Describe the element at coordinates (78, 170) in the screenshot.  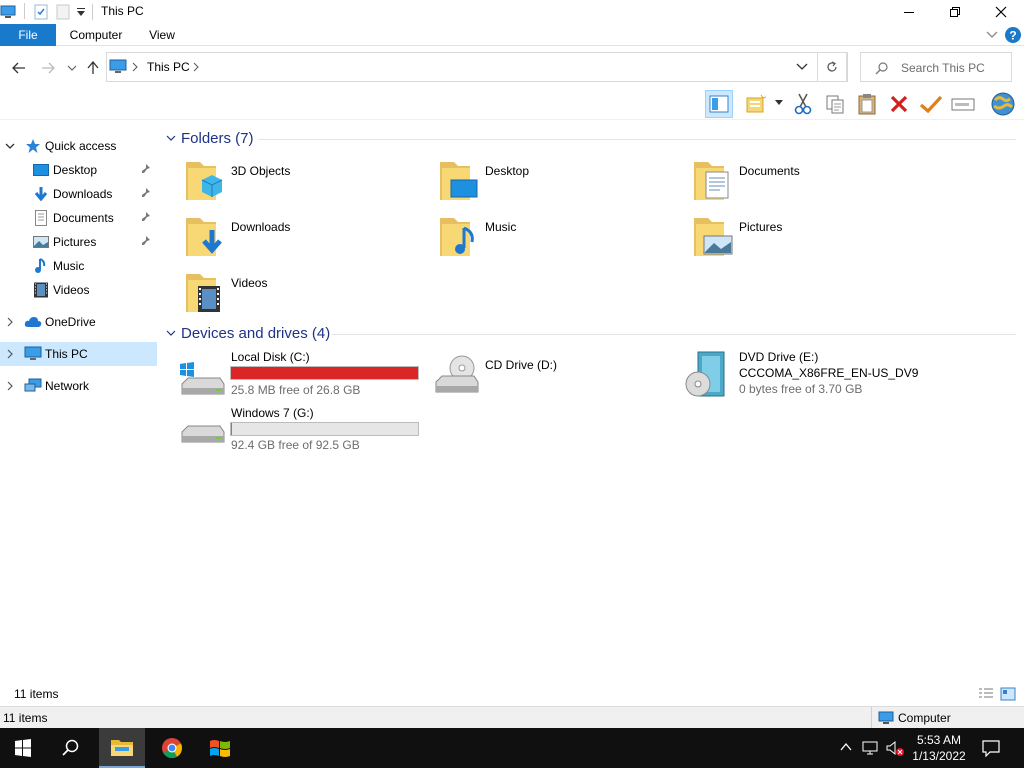
I see `nav-desktop: Desktop` at that location.